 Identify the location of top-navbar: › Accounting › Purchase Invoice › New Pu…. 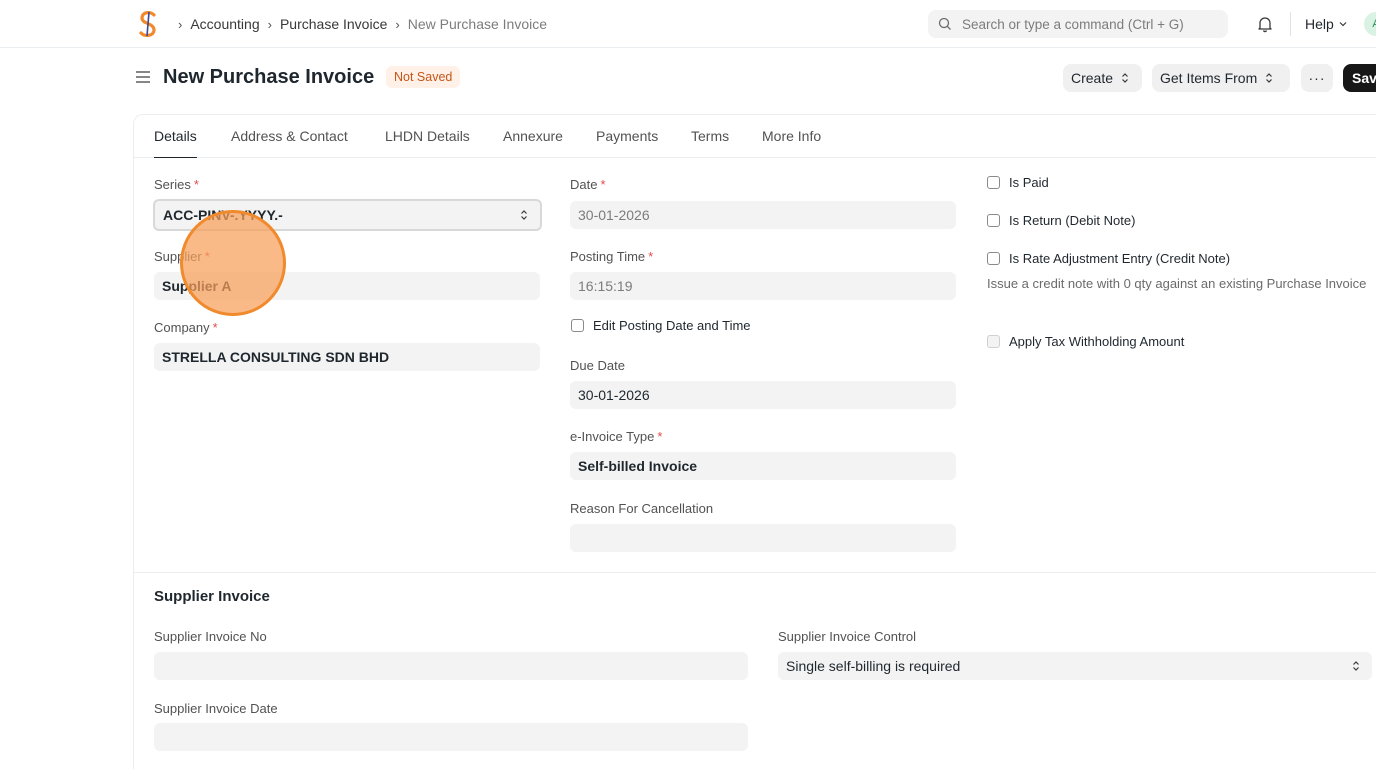
(688, 24).